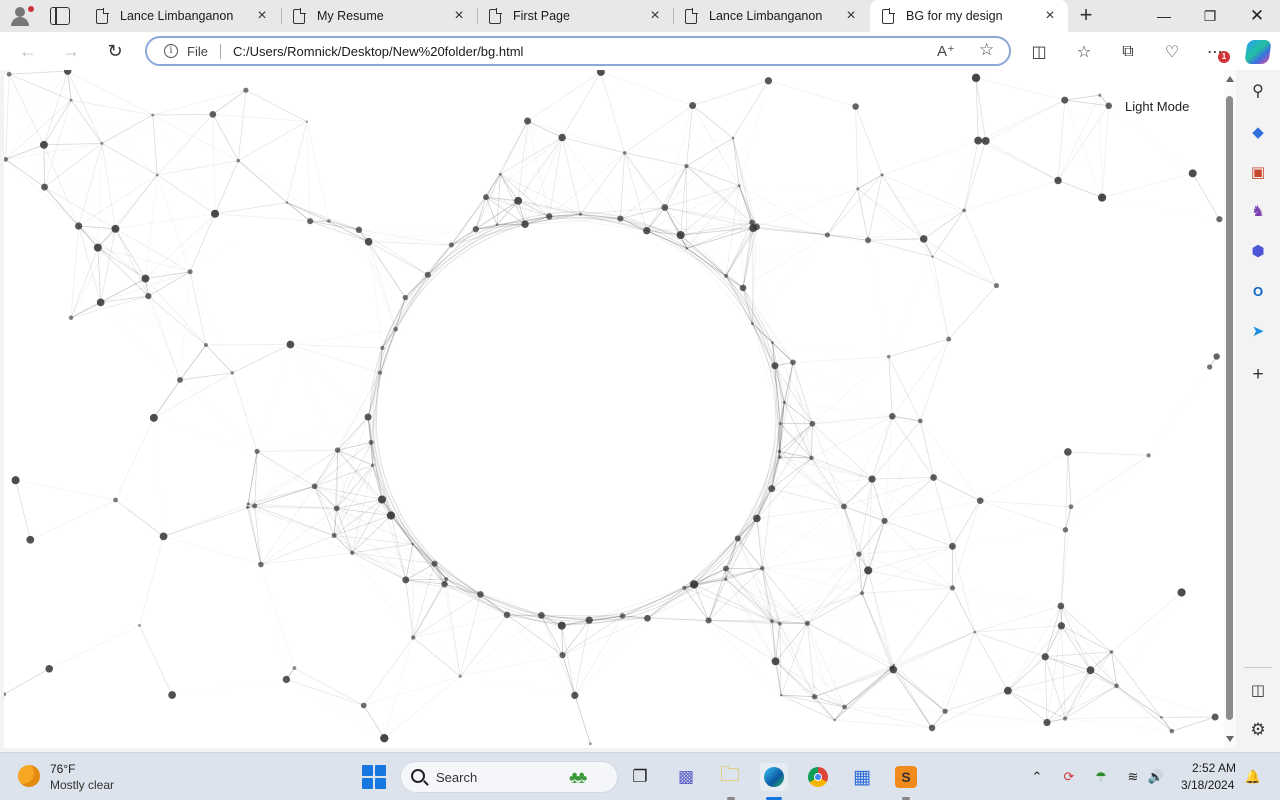 The height and width of the screenshot is (800, 1280). Describe the element at coordinates (730, 777) in the screenshot. I see `file-explorer-icon: 🗀` at that location.